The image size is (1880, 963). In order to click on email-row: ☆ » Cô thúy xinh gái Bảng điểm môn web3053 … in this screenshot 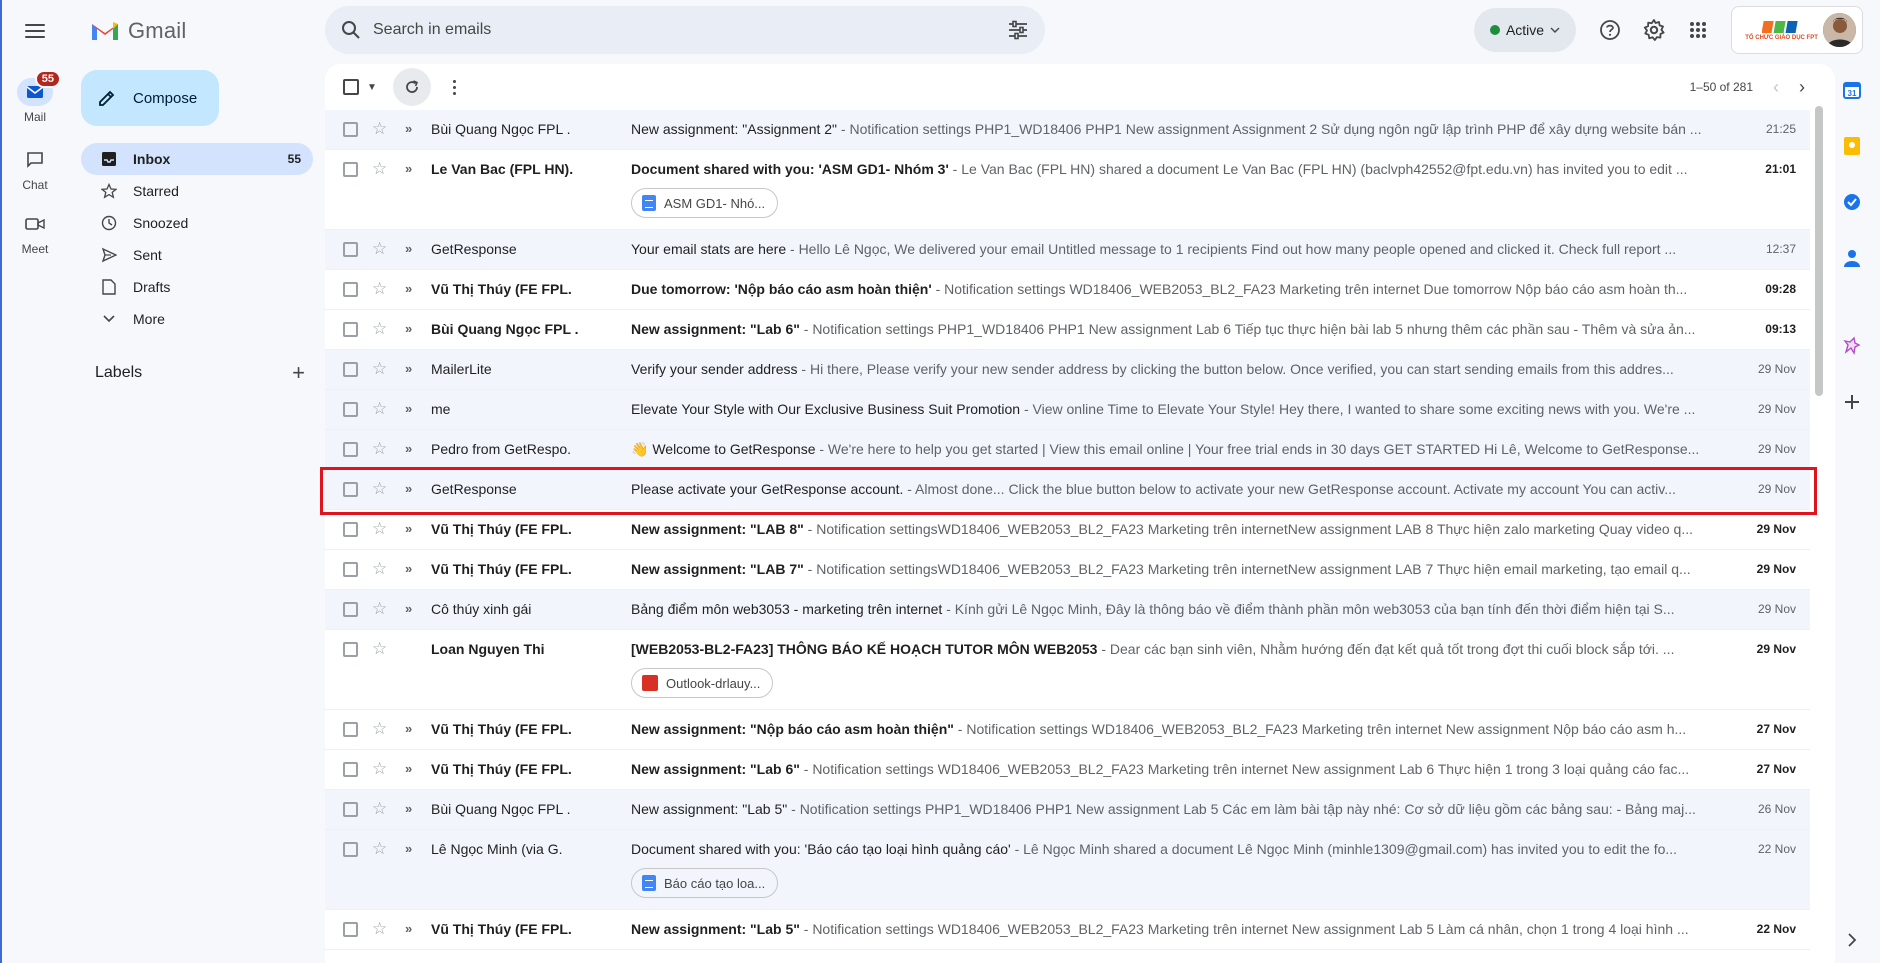, I will do `click(1067, 610)`.